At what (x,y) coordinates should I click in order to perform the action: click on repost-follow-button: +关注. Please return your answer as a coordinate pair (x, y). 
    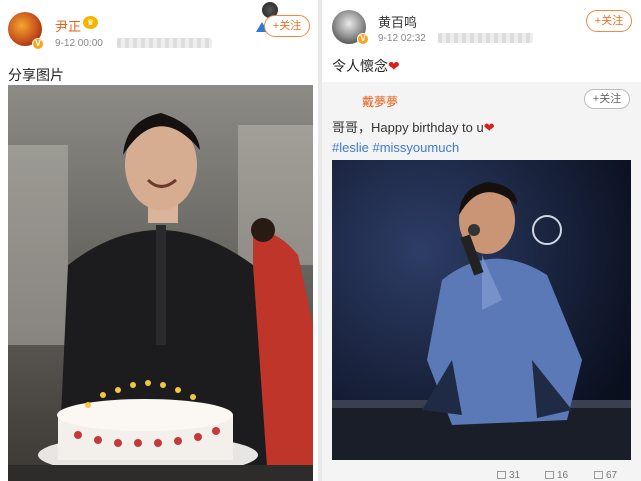
    Looking at the image, I should click on (607, 99).